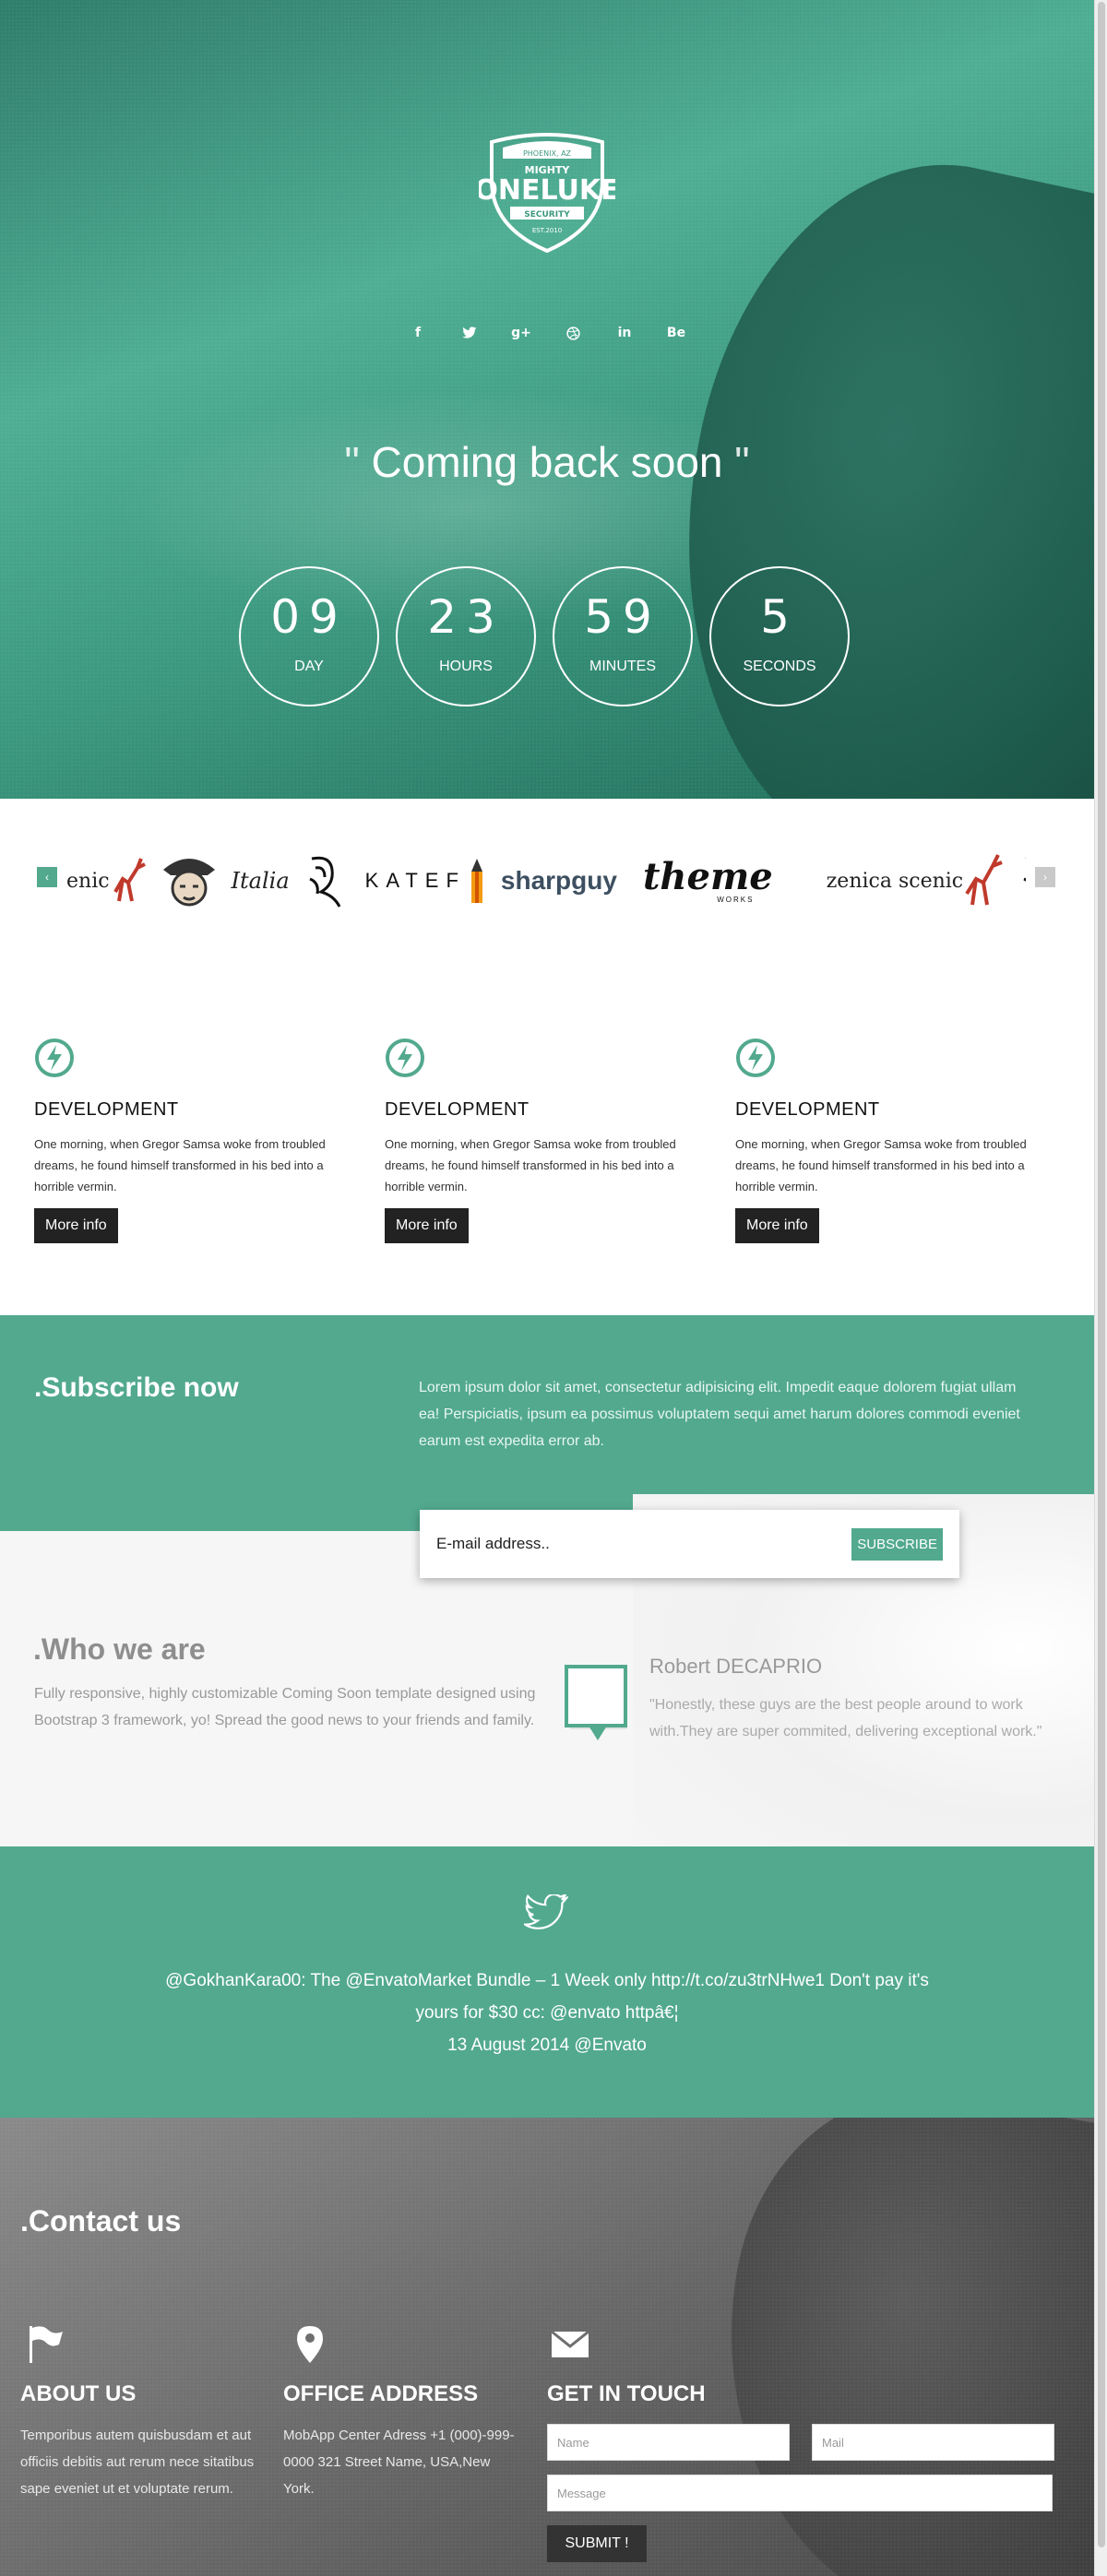 The width and height of the screenshot is (1107, 2576). Describe the element at coordinates (570, 2344) in the screenshot. I see `envelope-icon` at that location.